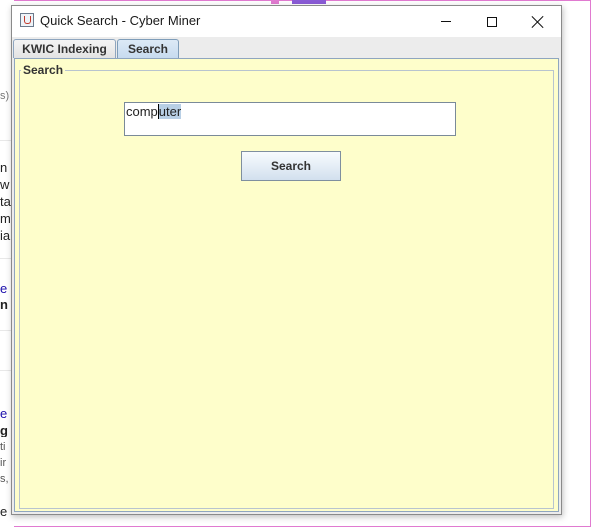 The width and height of the screenshot is (593, 529). Describe the element at coordinates (162, 111) in the screenshot. I see `search-input-selection: u` at that location.